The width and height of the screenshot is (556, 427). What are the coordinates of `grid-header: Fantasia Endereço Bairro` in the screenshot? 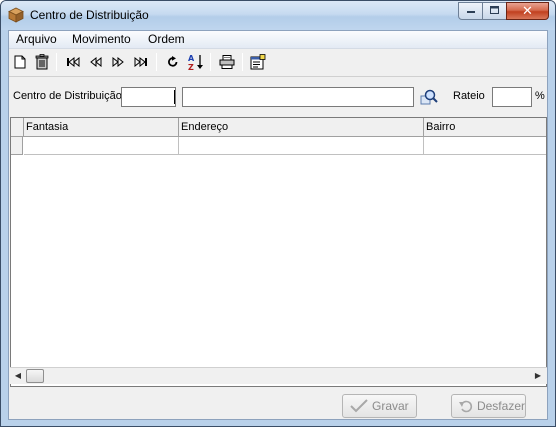 It's located at (278, 127).